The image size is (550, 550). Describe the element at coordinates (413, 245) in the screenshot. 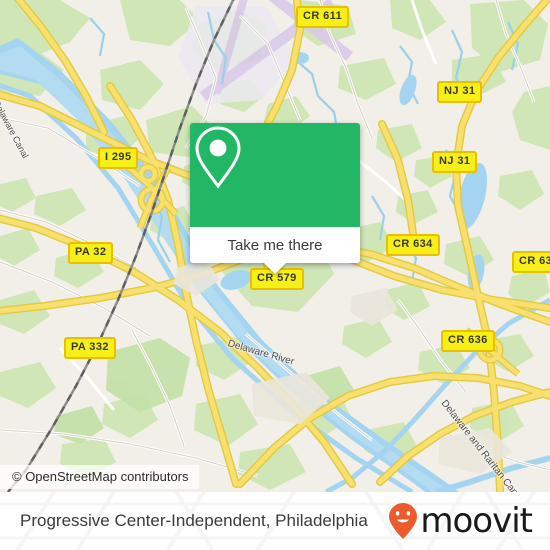

I see `road-shield: CR 634` at that location.